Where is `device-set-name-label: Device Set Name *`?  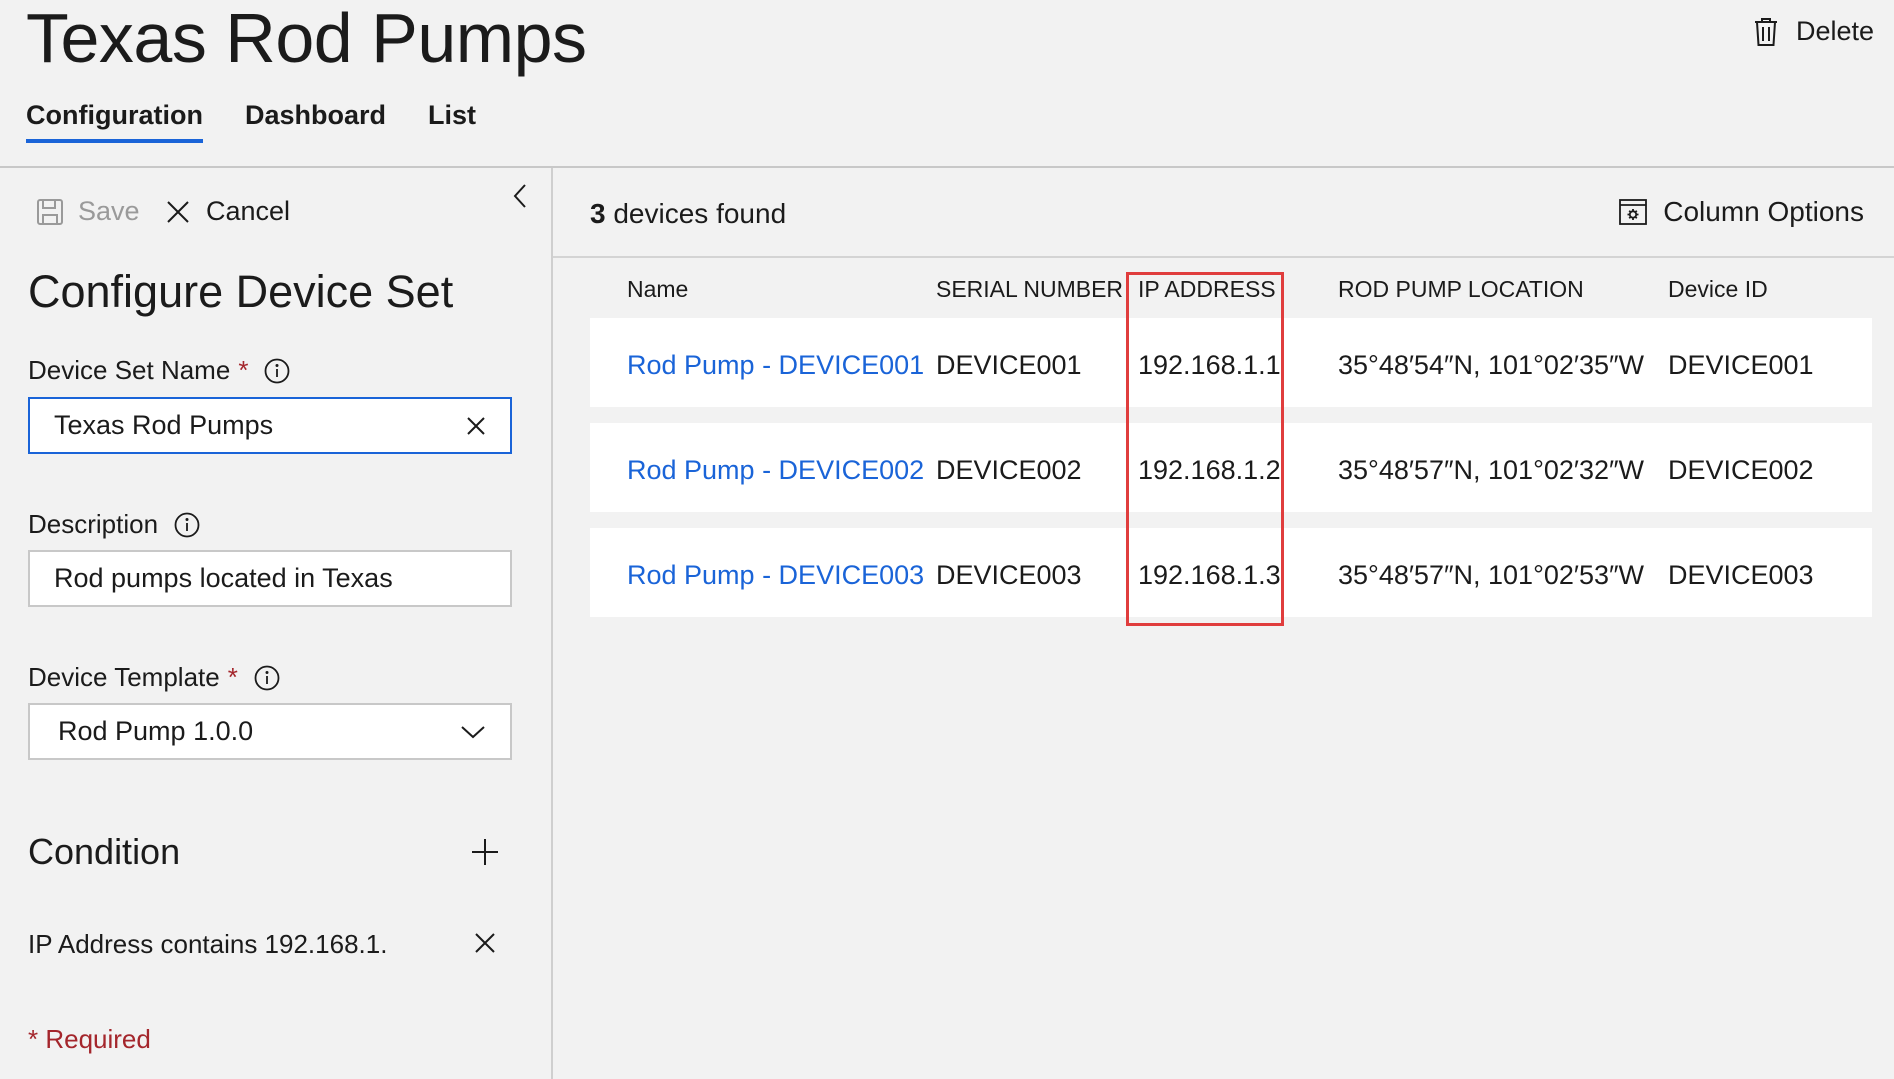
device-set-name-label: Device Set Name * is located at coordinates (159, 370).